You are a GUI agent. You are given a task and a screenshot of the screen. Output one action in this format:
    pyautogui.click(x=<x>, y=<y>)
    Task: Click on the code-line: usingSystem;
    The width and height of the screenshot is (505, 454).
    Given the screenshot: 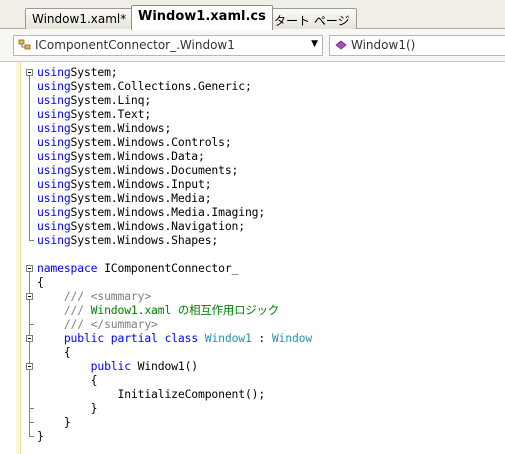 What is the action you would take?
    pyautogui.click(x=77, y=72)
    